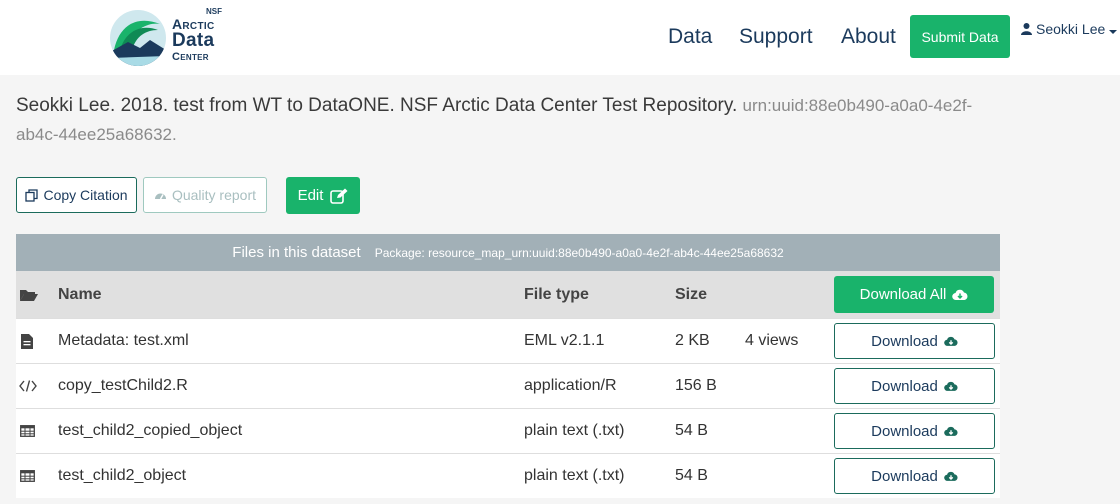  Describe the element at coordinates (556, 294) in the screenshot. I see `column-header-file-type: File type` at that location.